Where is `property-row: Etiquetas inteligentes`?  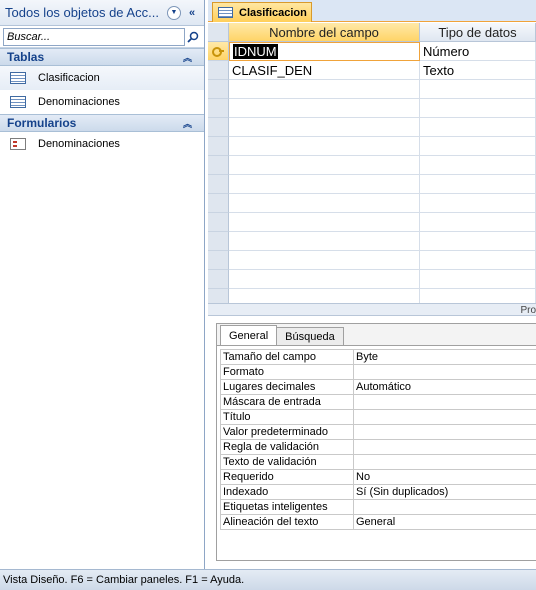 property-row: Etiquetas inteligentes is located at coordinates (378, 507).